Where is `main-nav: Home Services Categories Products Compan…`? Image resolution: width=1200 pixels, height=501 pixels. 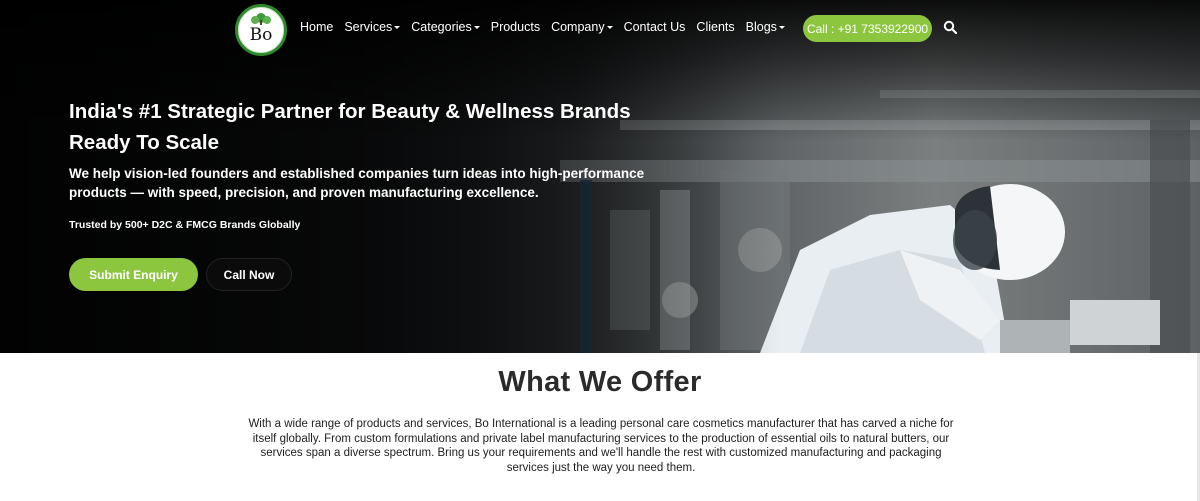
main-nav: Home Services Categories Products Compan… is located at coordinates (548, 27).